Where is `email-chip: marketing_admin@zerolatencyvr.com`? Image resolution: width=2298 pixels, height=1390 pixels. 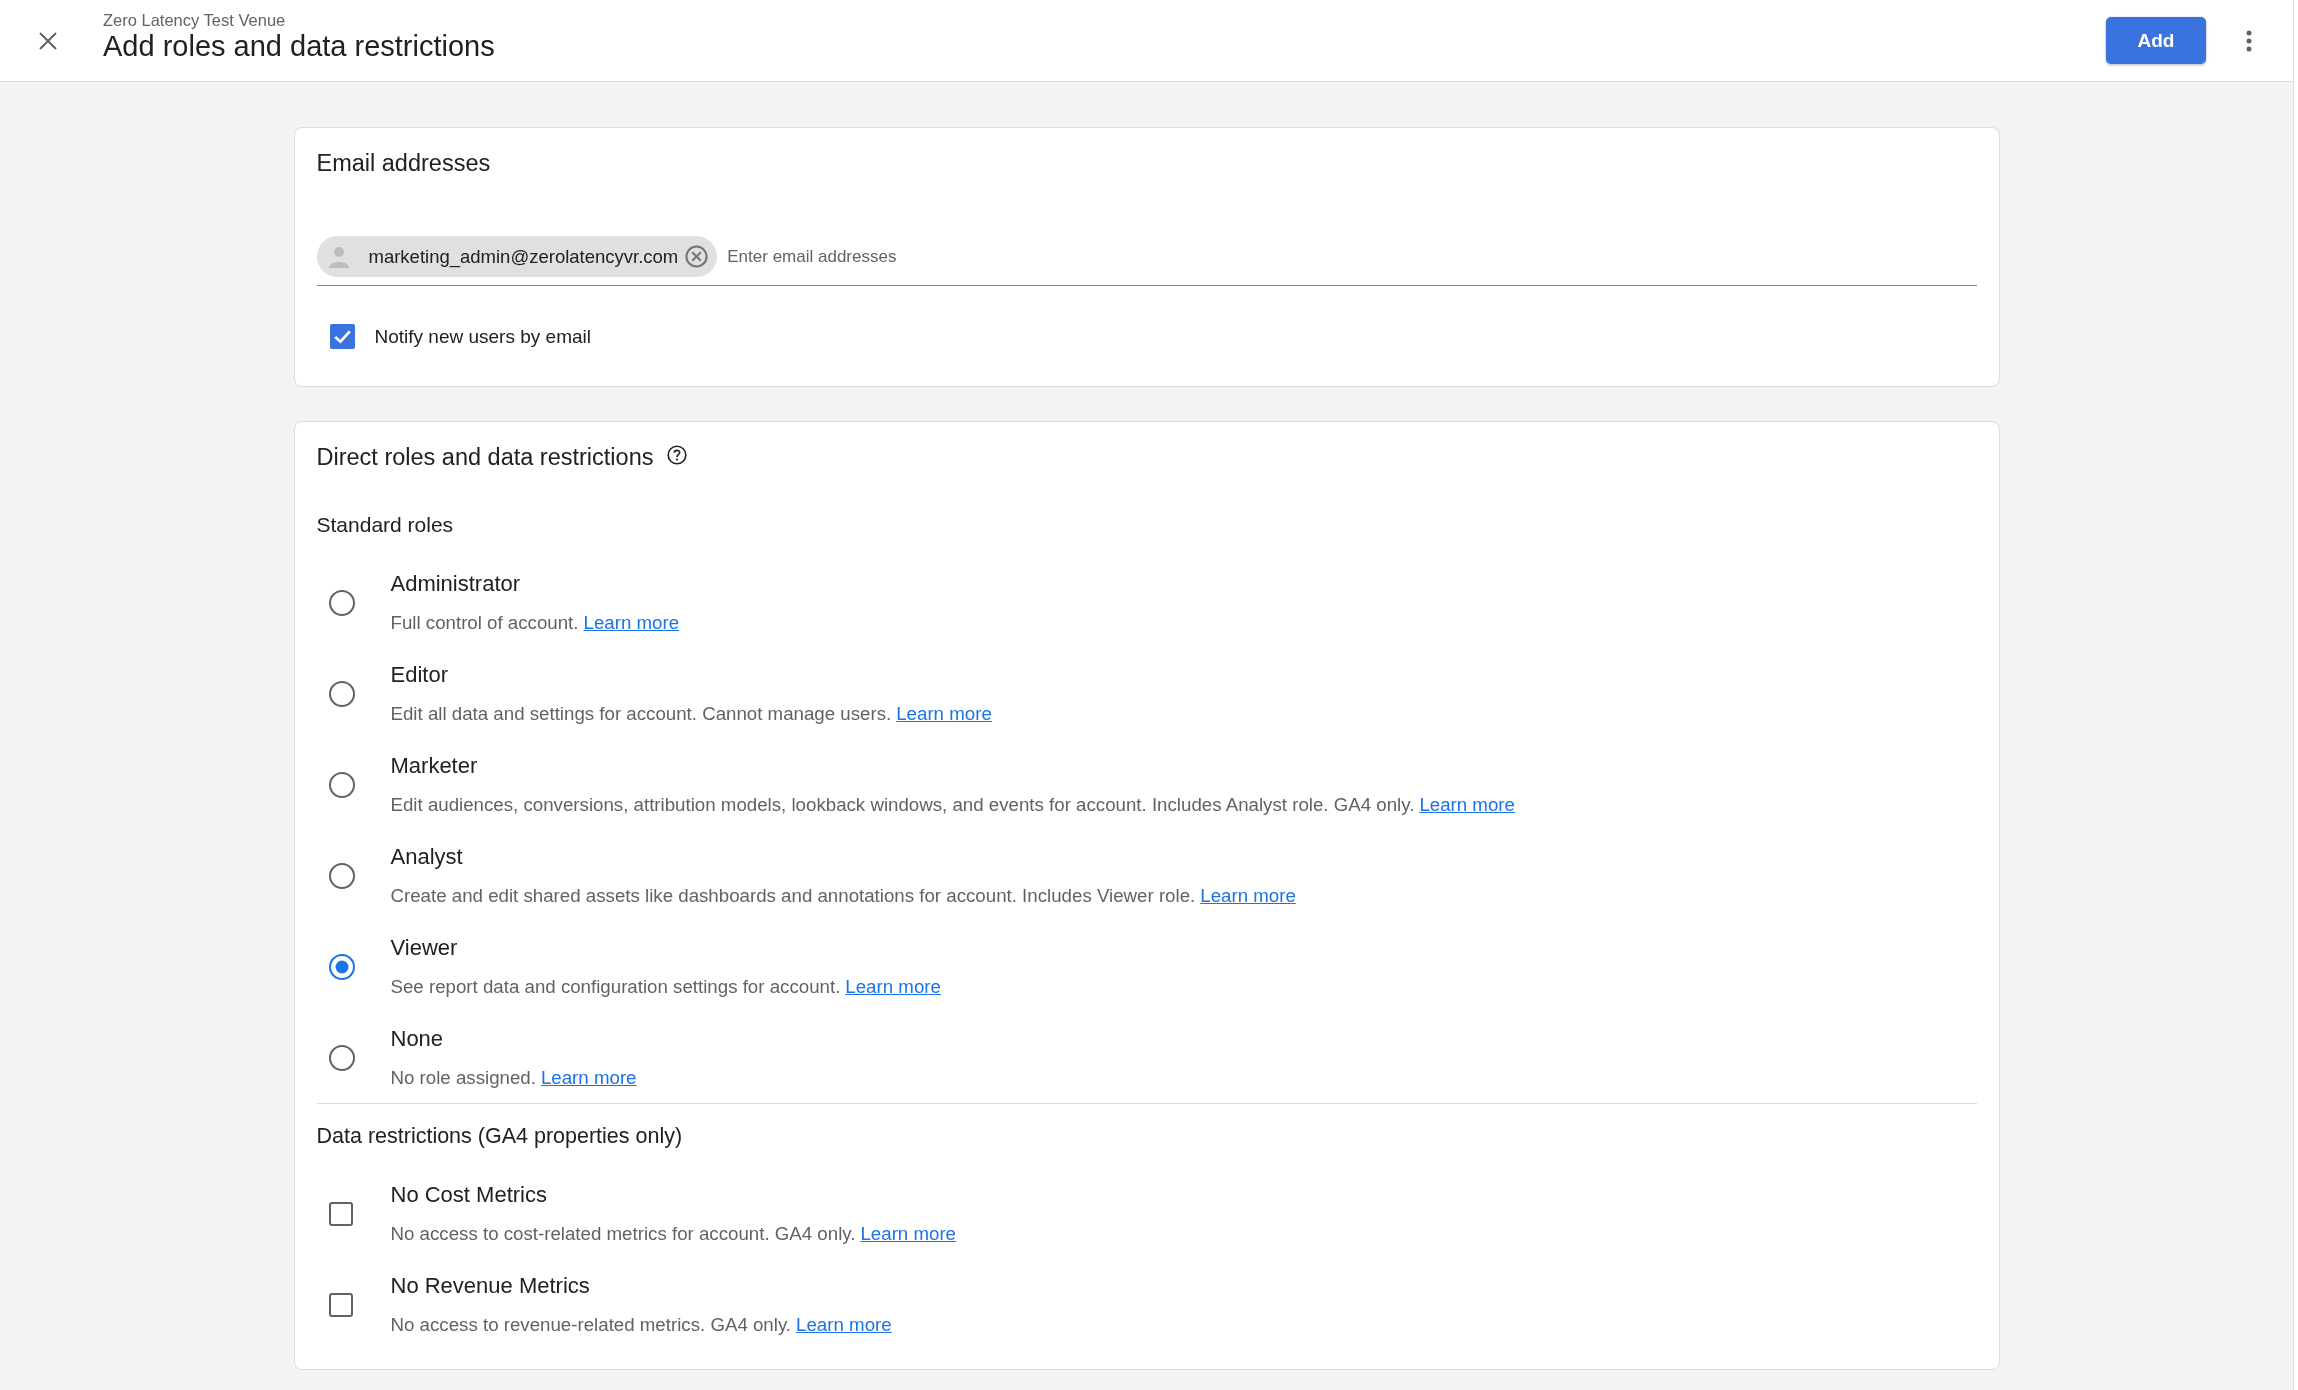 email-chip: marketing_admin@zerolatencyvr.com is located at coordinates (517, 256).